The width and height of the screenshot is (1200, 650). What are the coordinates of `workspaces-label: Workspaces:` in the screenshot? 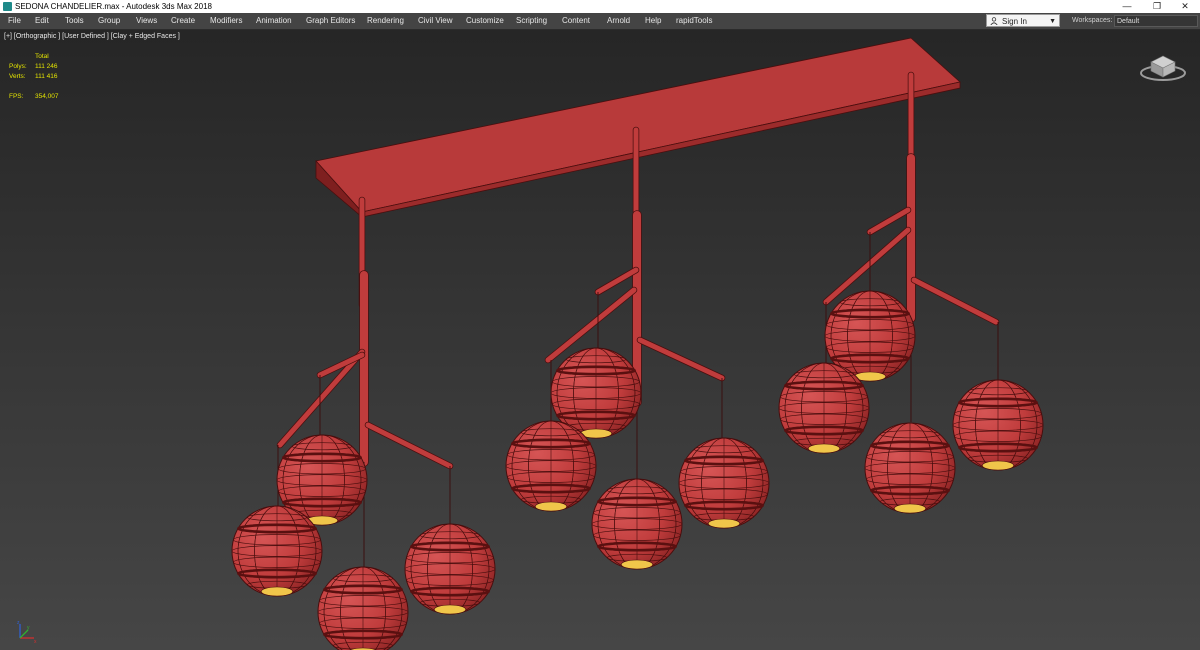 It's located at (1092, 20).